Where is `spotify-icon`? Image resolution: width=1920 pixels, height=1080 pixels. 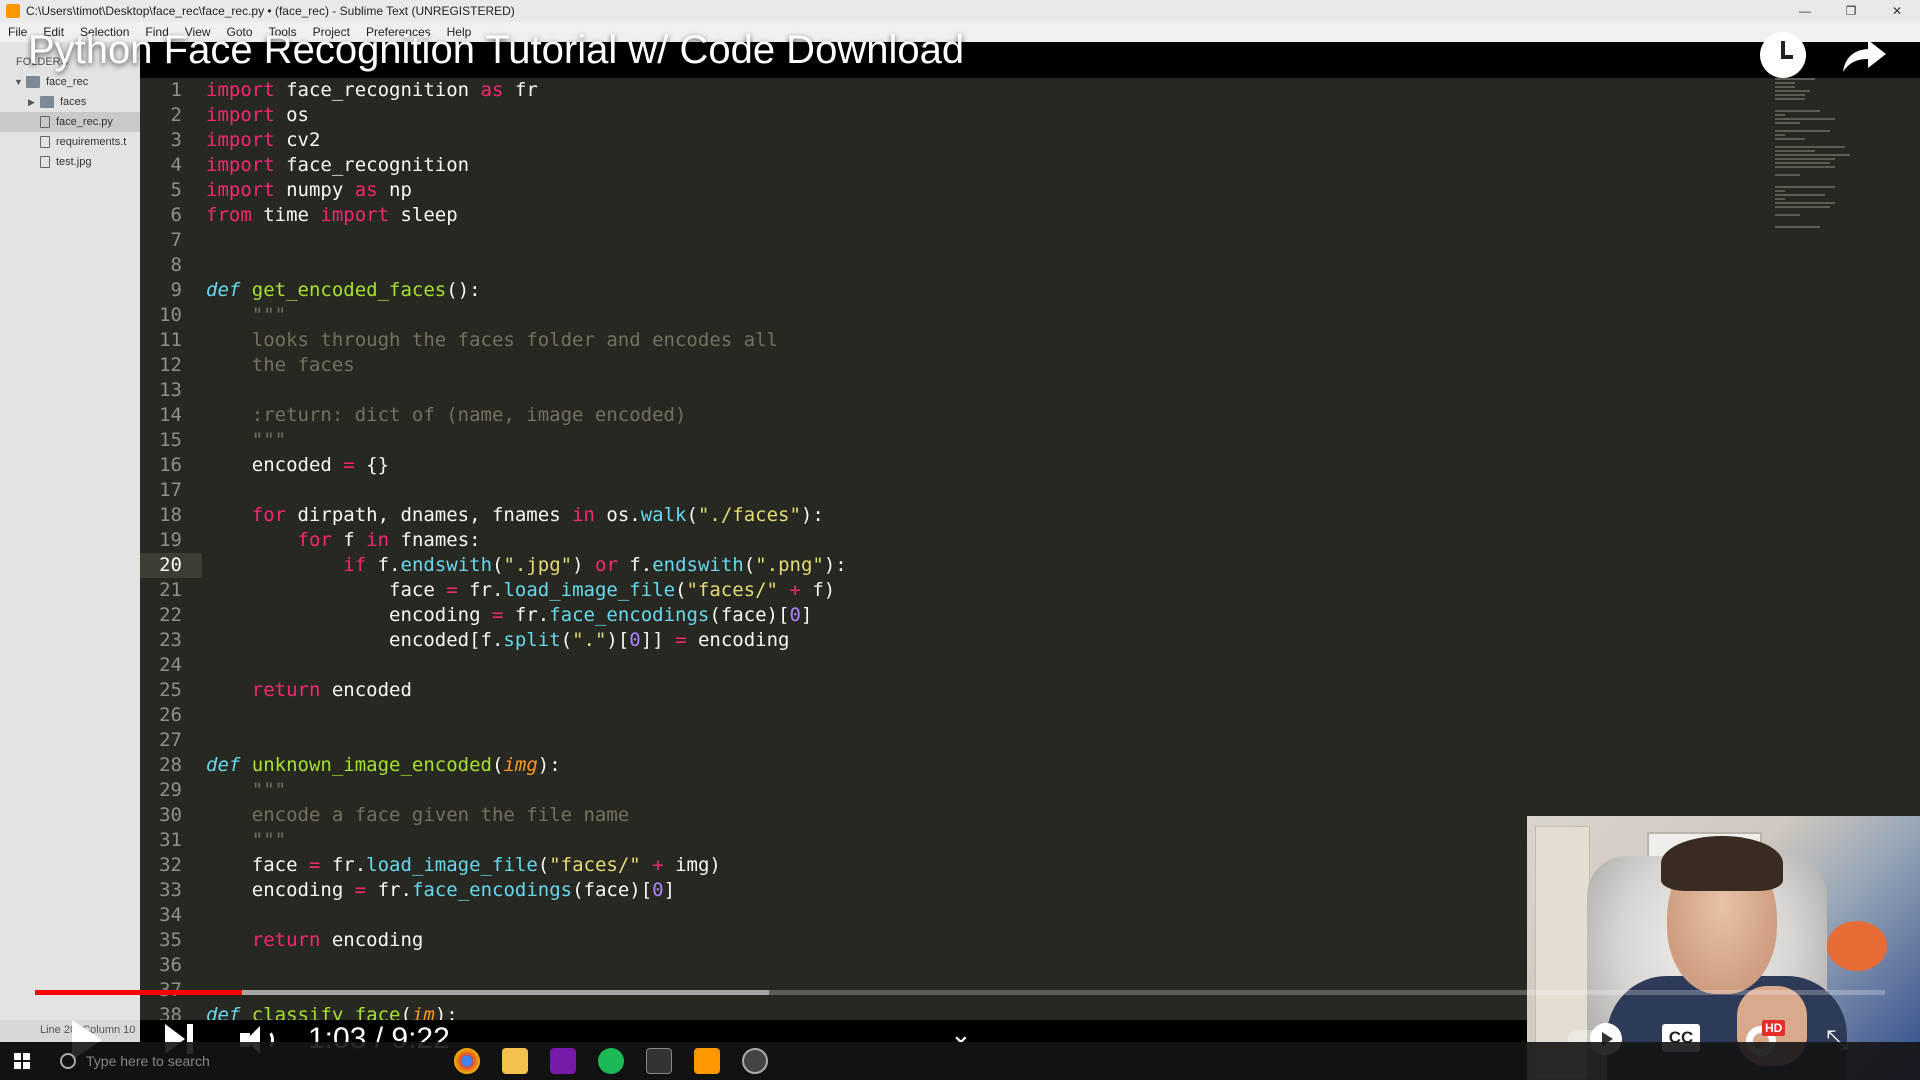
spotify-icon is located at coordinates (611, 1061).